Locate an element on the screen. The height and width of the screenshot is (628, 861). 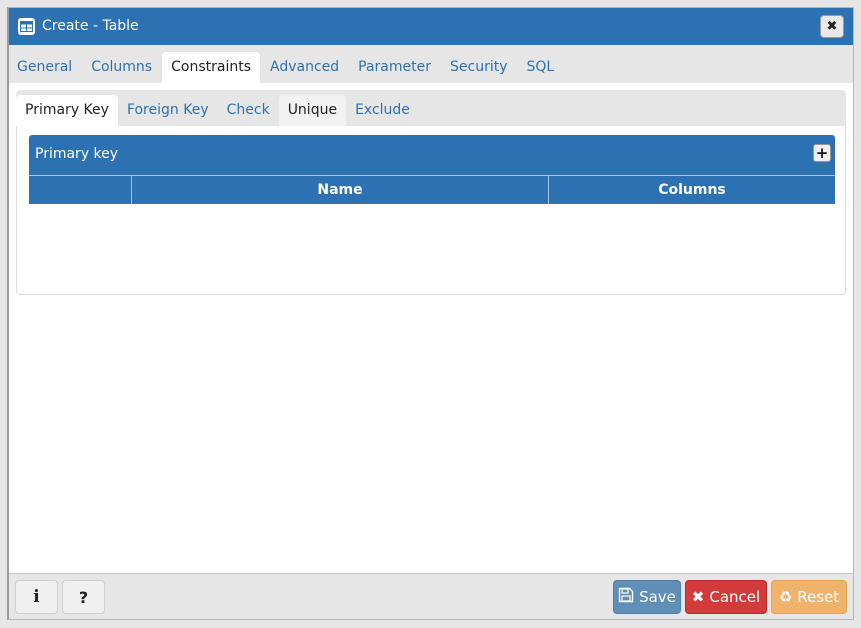
add-row-button: + is located at coordinates (822, 153).